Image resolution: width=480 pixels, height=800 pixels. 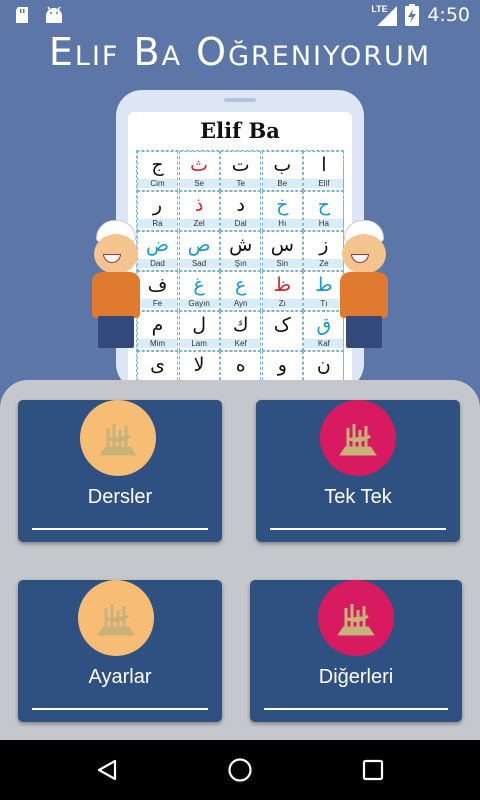 What do you see at coordinates (157, 205) in the screenshot?
I see `arabic-letter: ر` at bounding box center [157, 205].